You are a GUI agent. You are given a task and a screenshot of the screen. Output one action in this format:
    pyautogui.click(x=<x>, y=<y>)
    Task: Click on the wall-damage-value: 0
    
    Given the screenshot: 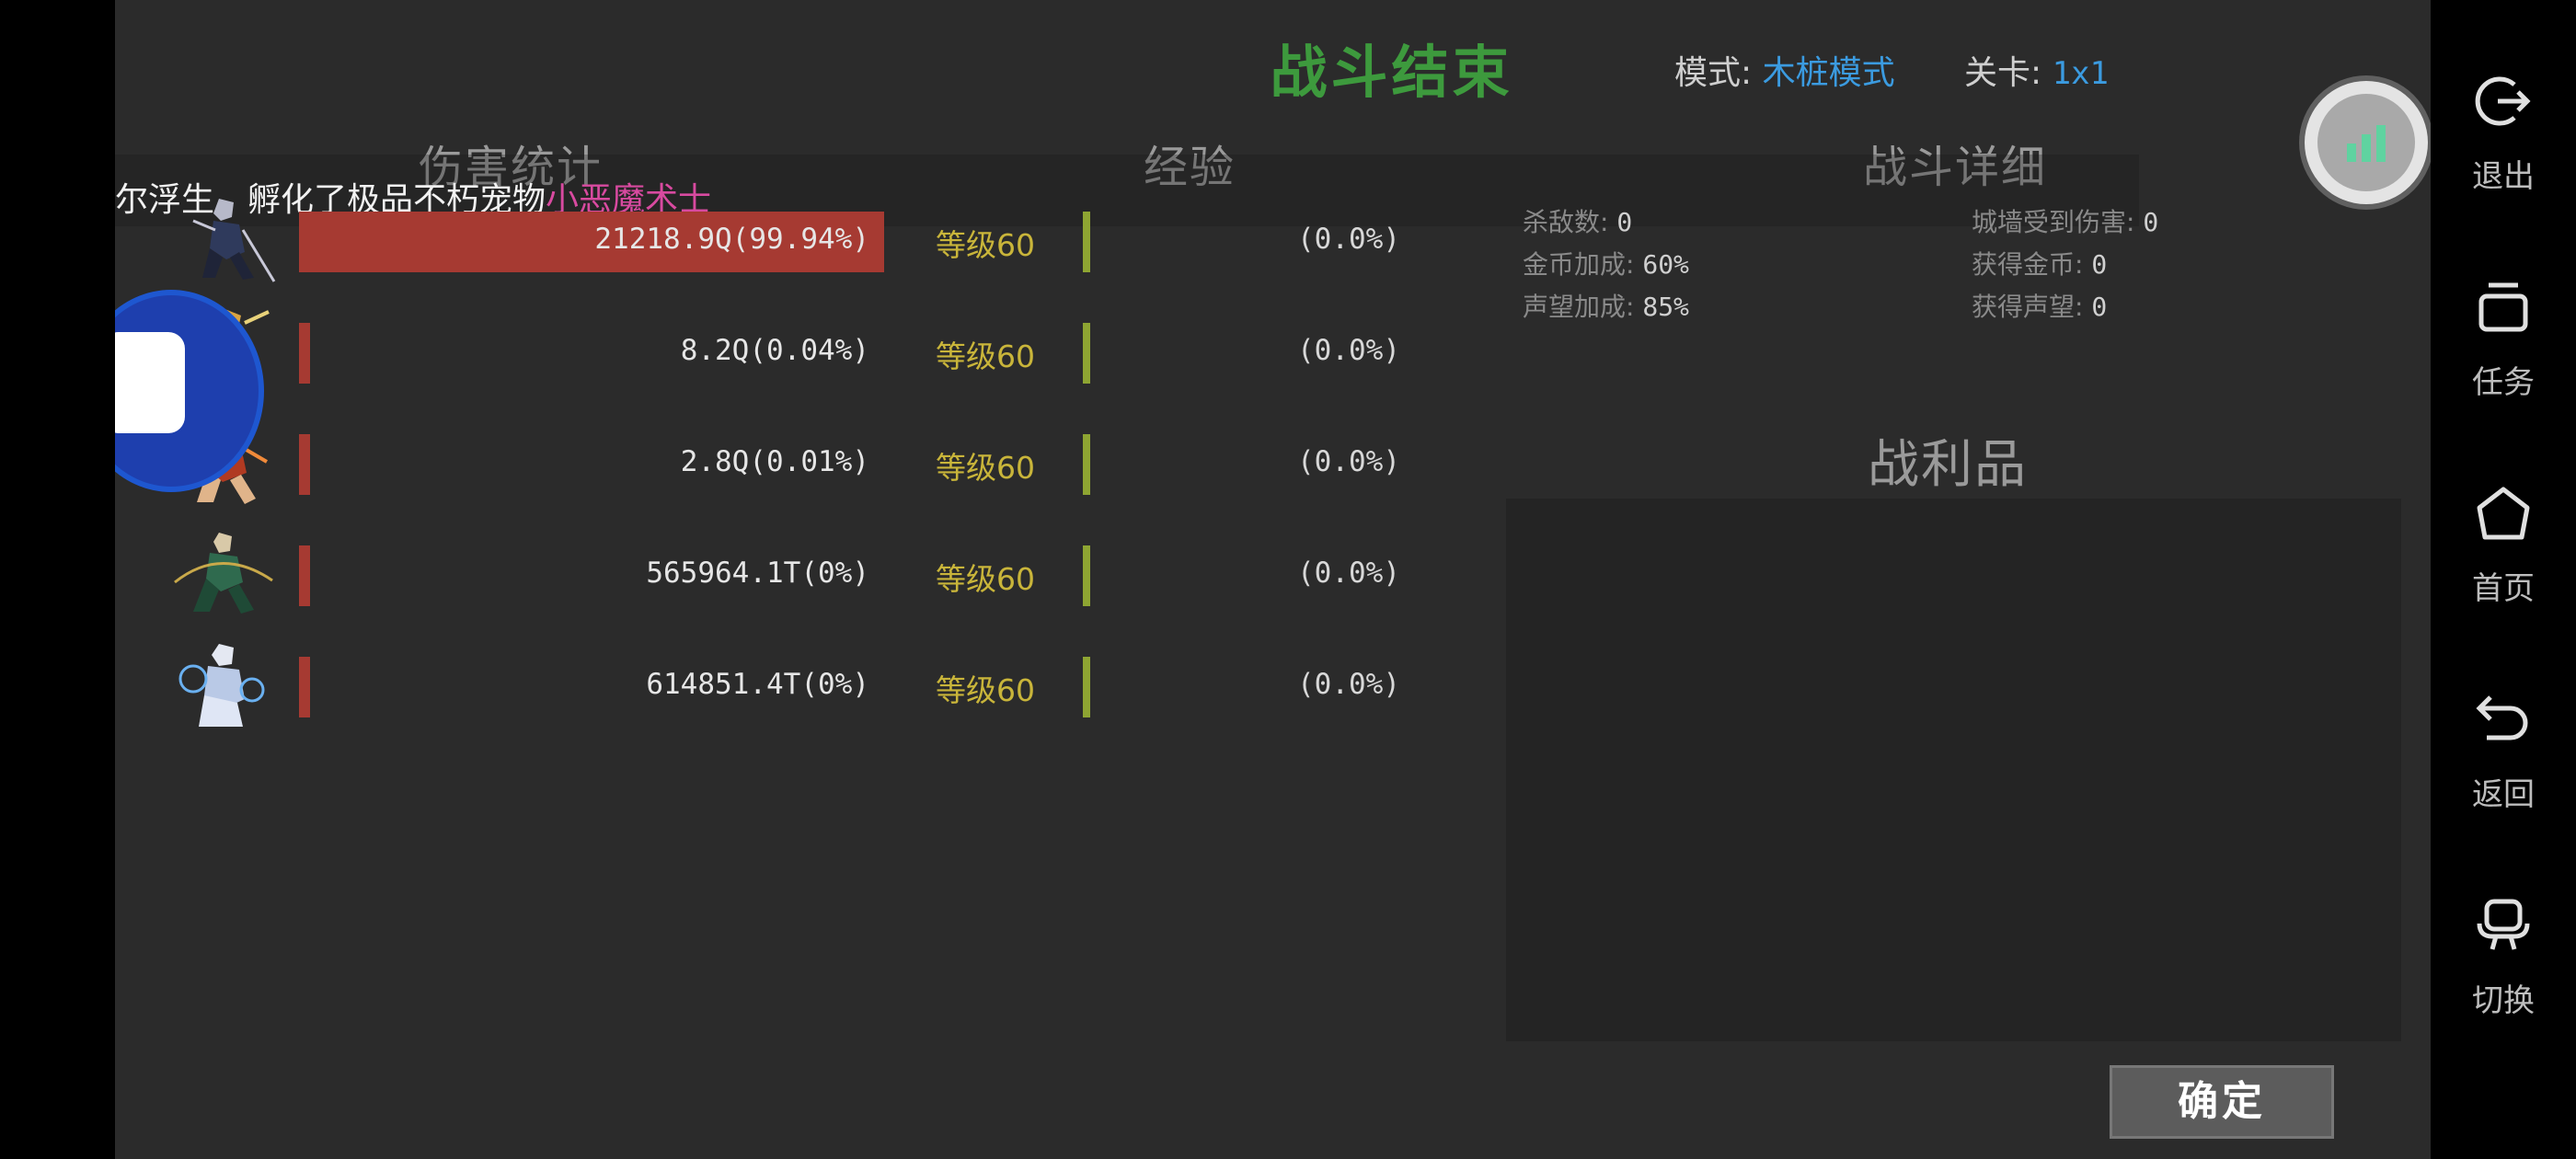 What is the action you would take?
    pyautogui.click(x=2151, y=222)
    